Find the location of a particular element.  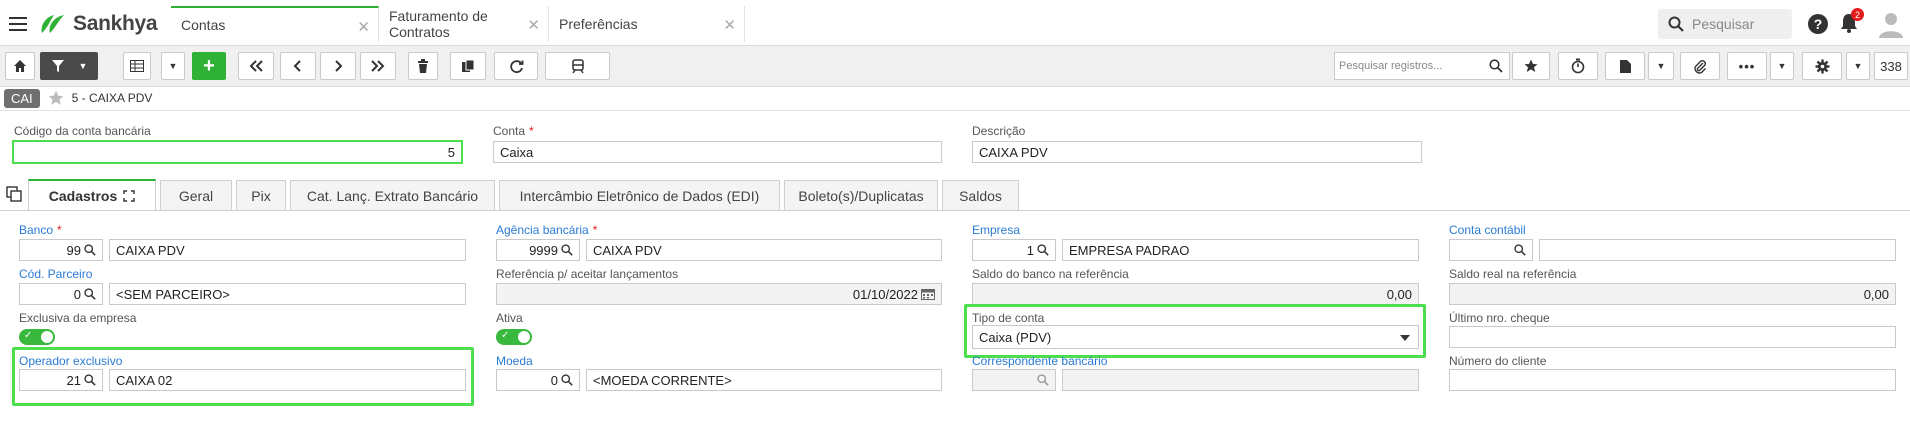

settings-button is located at coordinates (1822, 66).